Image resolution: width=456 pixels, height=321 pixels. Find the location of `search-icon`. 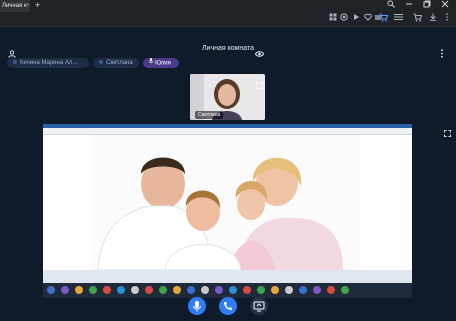

search-icon is located at coordinates (391, 6).